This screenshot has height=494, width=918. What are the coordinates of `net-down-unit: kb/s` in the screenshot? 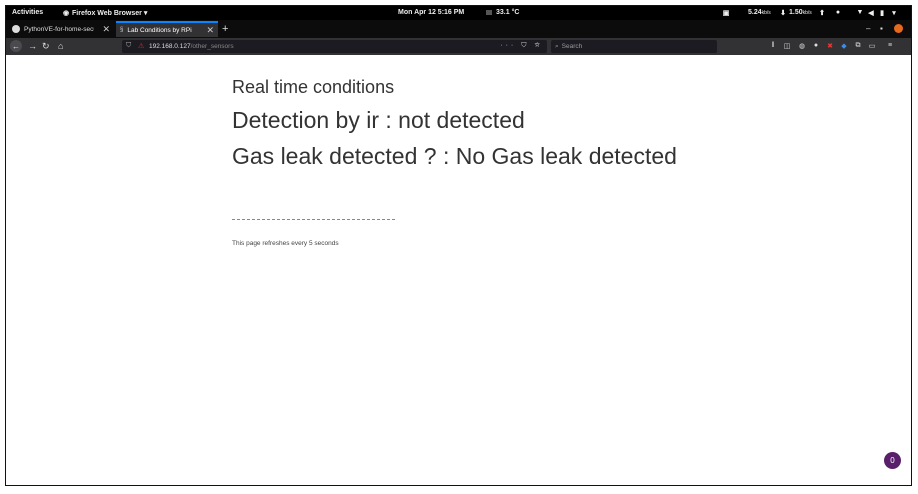 It's located at (766, 13).